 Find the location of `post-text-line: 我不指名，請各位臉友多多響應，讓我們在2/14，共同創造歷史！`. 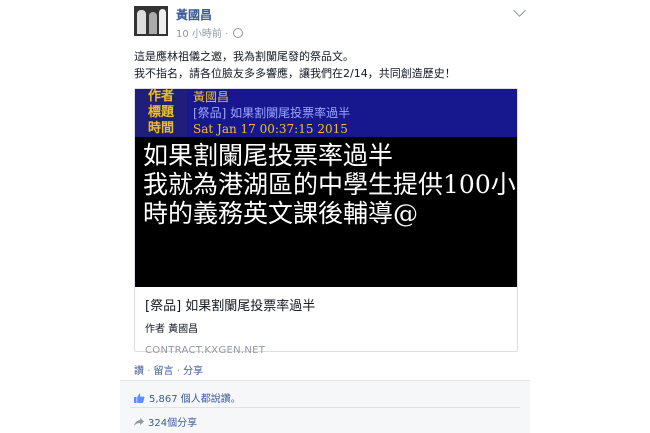

post-text-line: 我不指名，請各位臉友多多響應，讓我們在2/14，共同創造歷史！ is located at coordinates (295, 73).